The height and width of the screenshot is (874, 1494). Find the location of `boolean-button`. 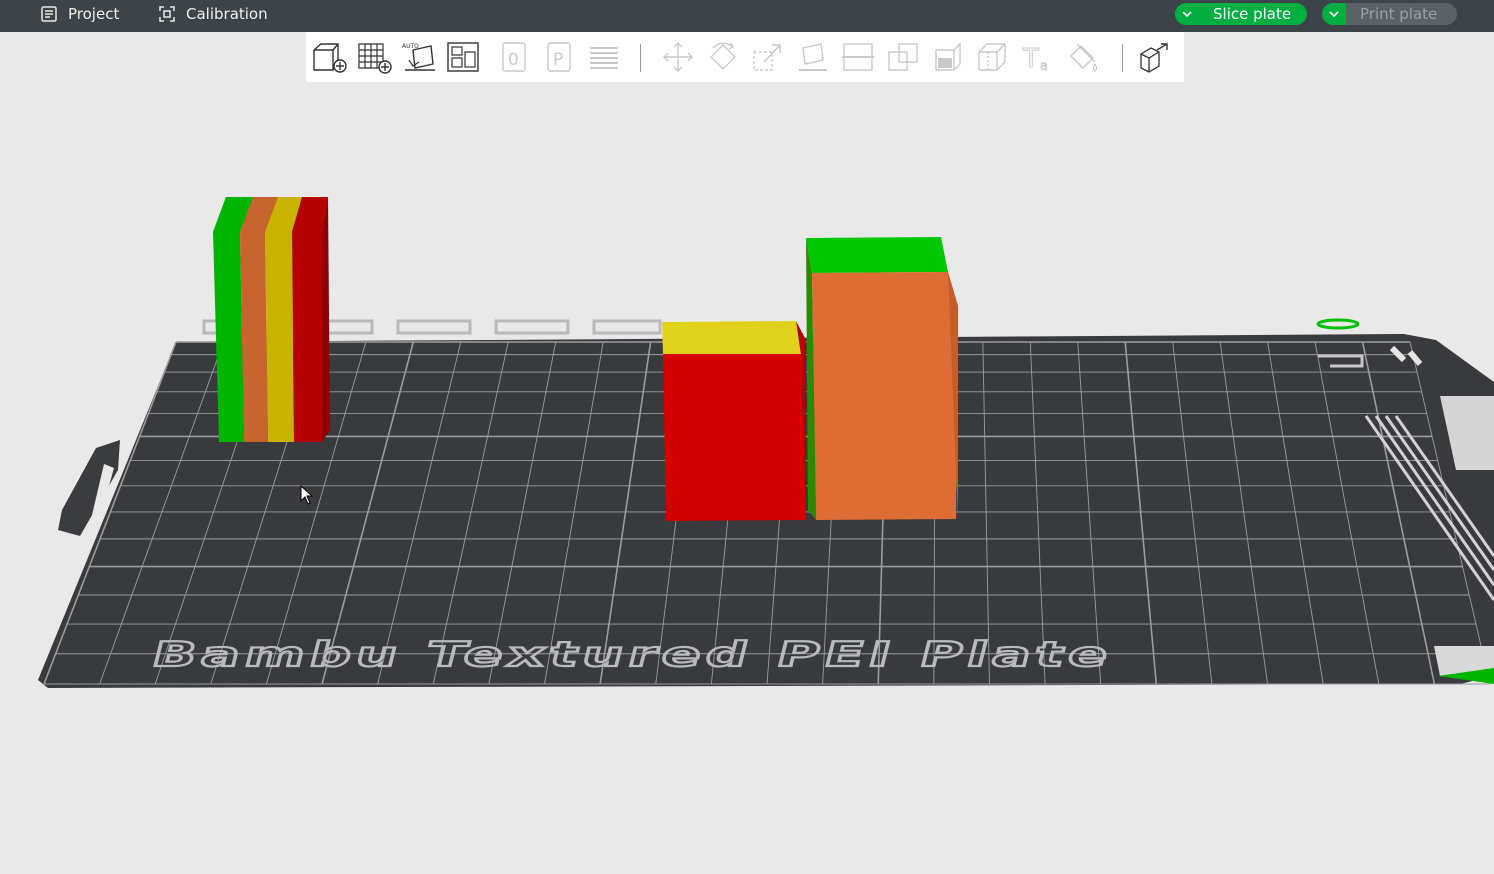

boolean-button is located at coordinates (903, 57).